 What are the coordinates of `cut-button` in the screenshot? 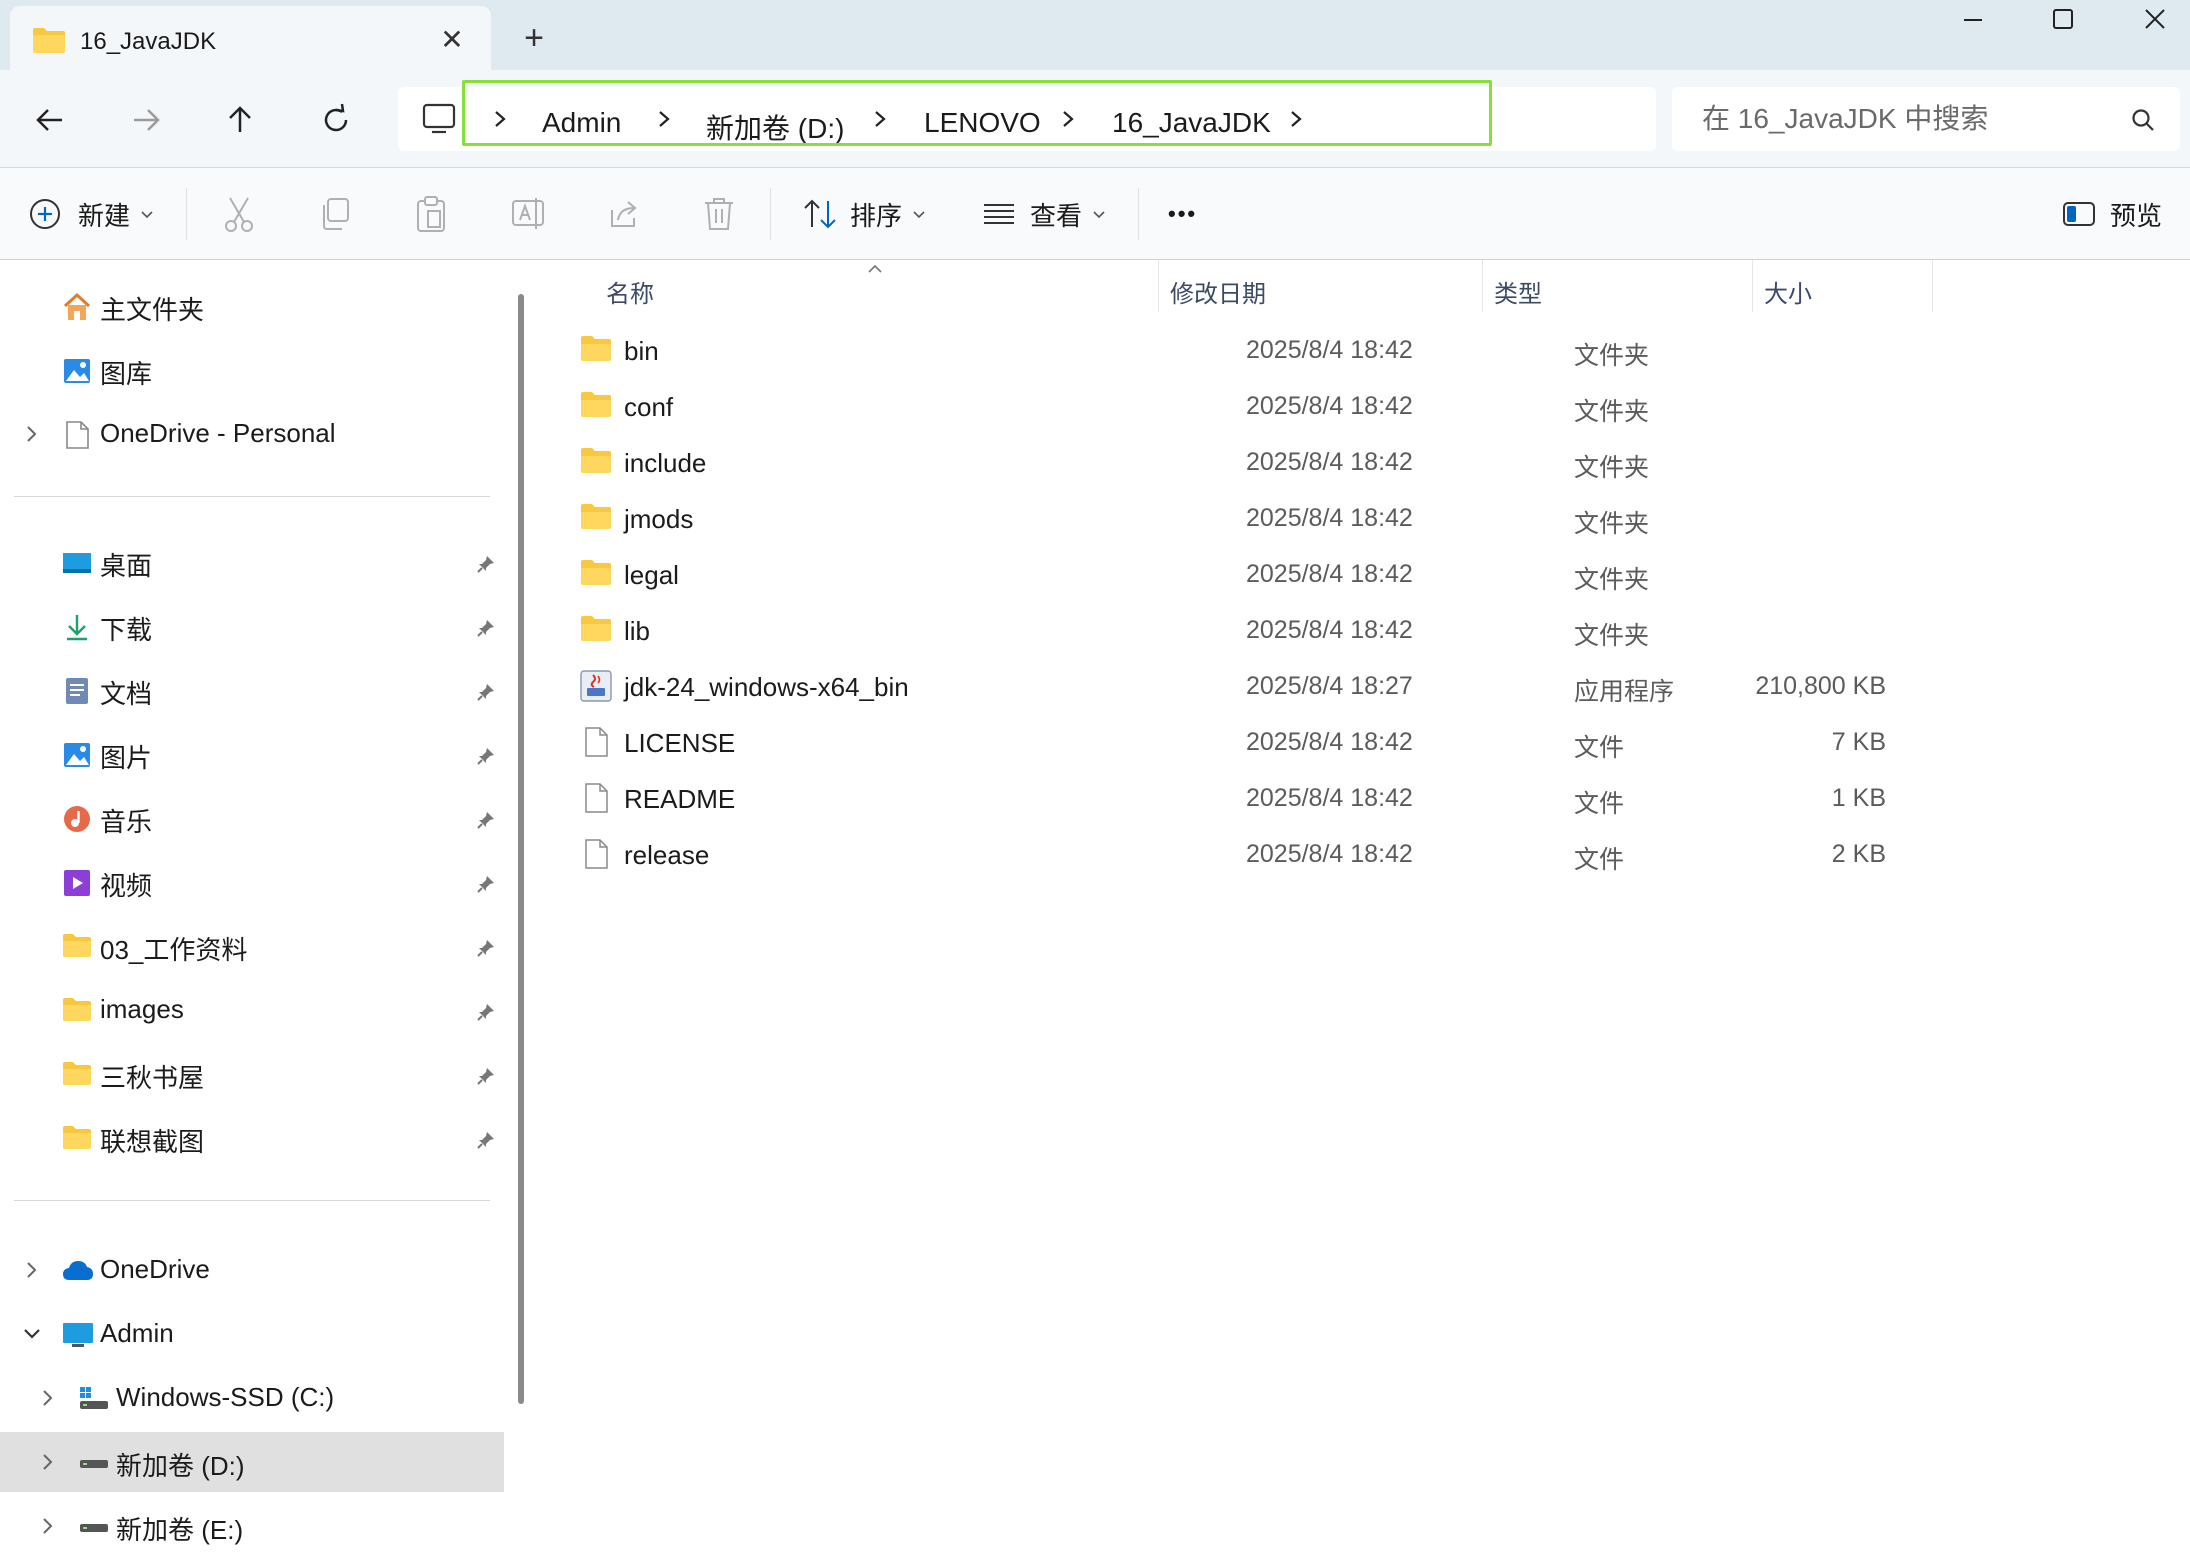 It's located at (239, 214).